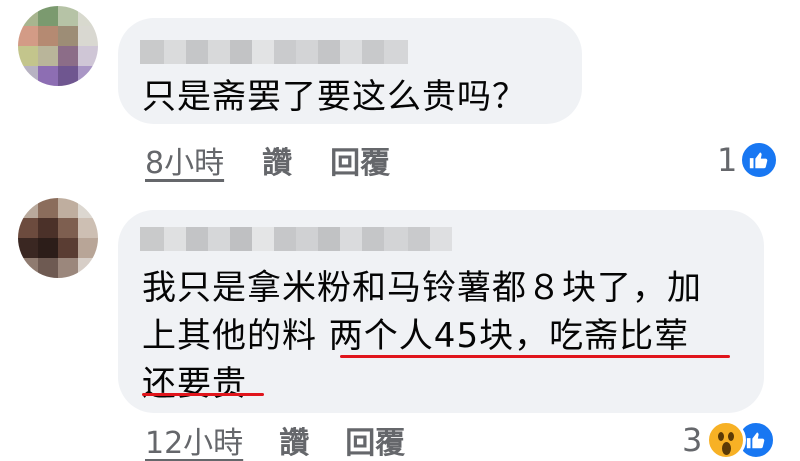 The width and height of the screenshot is (800, 461). Describe the element at coordinates (422, 288) in the screenshot. I see `comment-line: 我只是拿米粉和马铃薯都８块了，加` at that location.